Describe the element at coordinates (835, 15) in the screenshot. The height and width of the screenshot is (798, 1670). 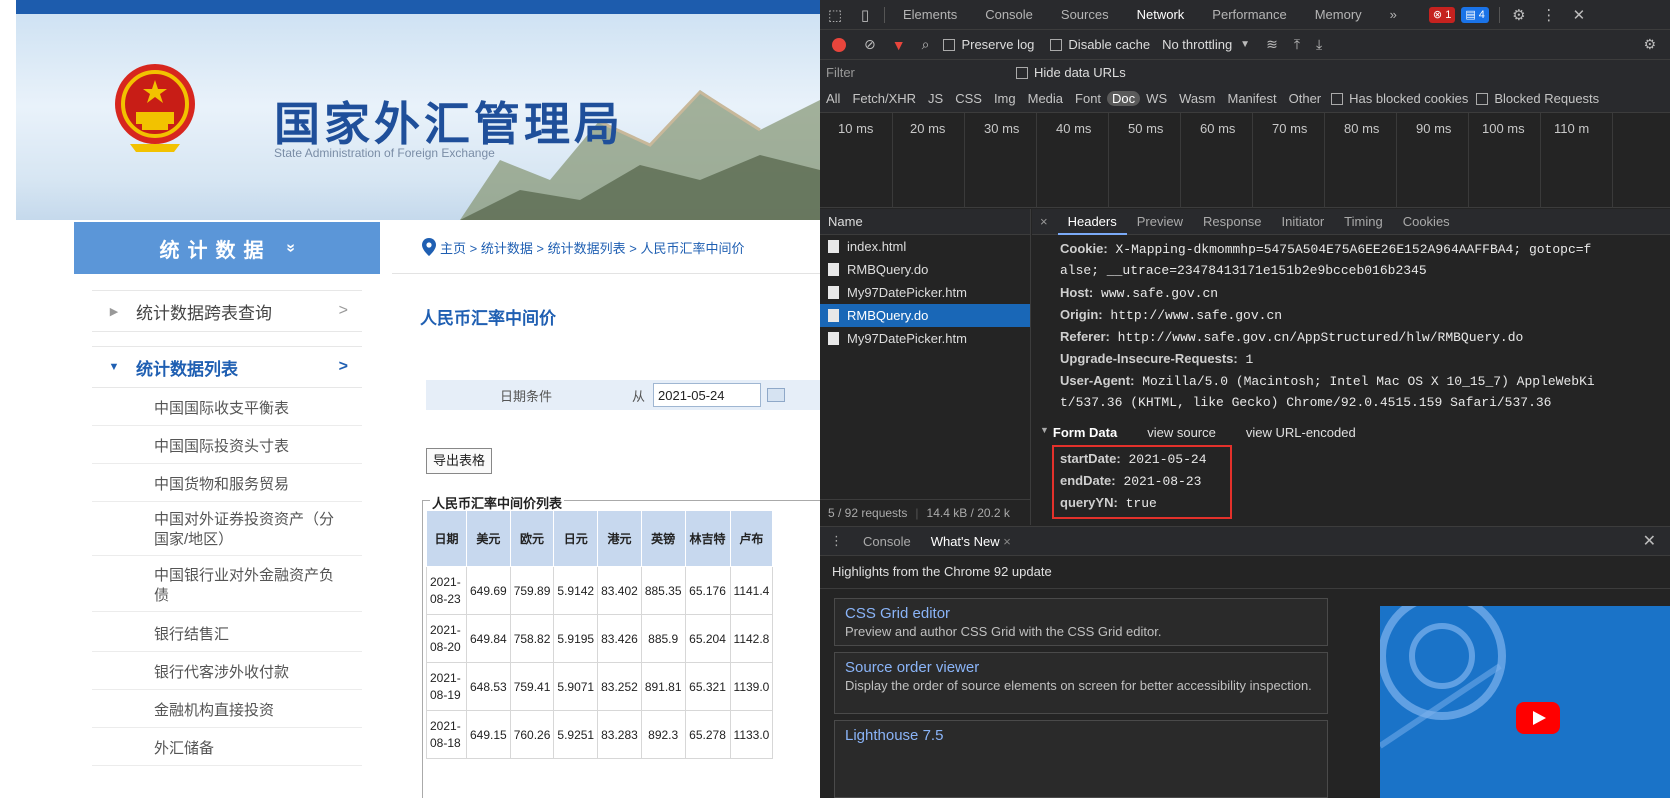
I see `inspect-element-icon: ⬚` at that location.